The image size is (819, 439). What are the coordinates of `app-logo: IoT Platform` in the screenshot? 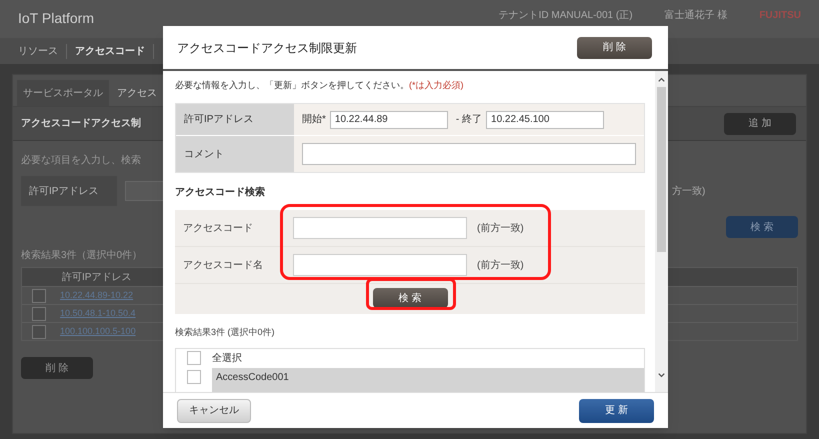 It's located at (56, 18).